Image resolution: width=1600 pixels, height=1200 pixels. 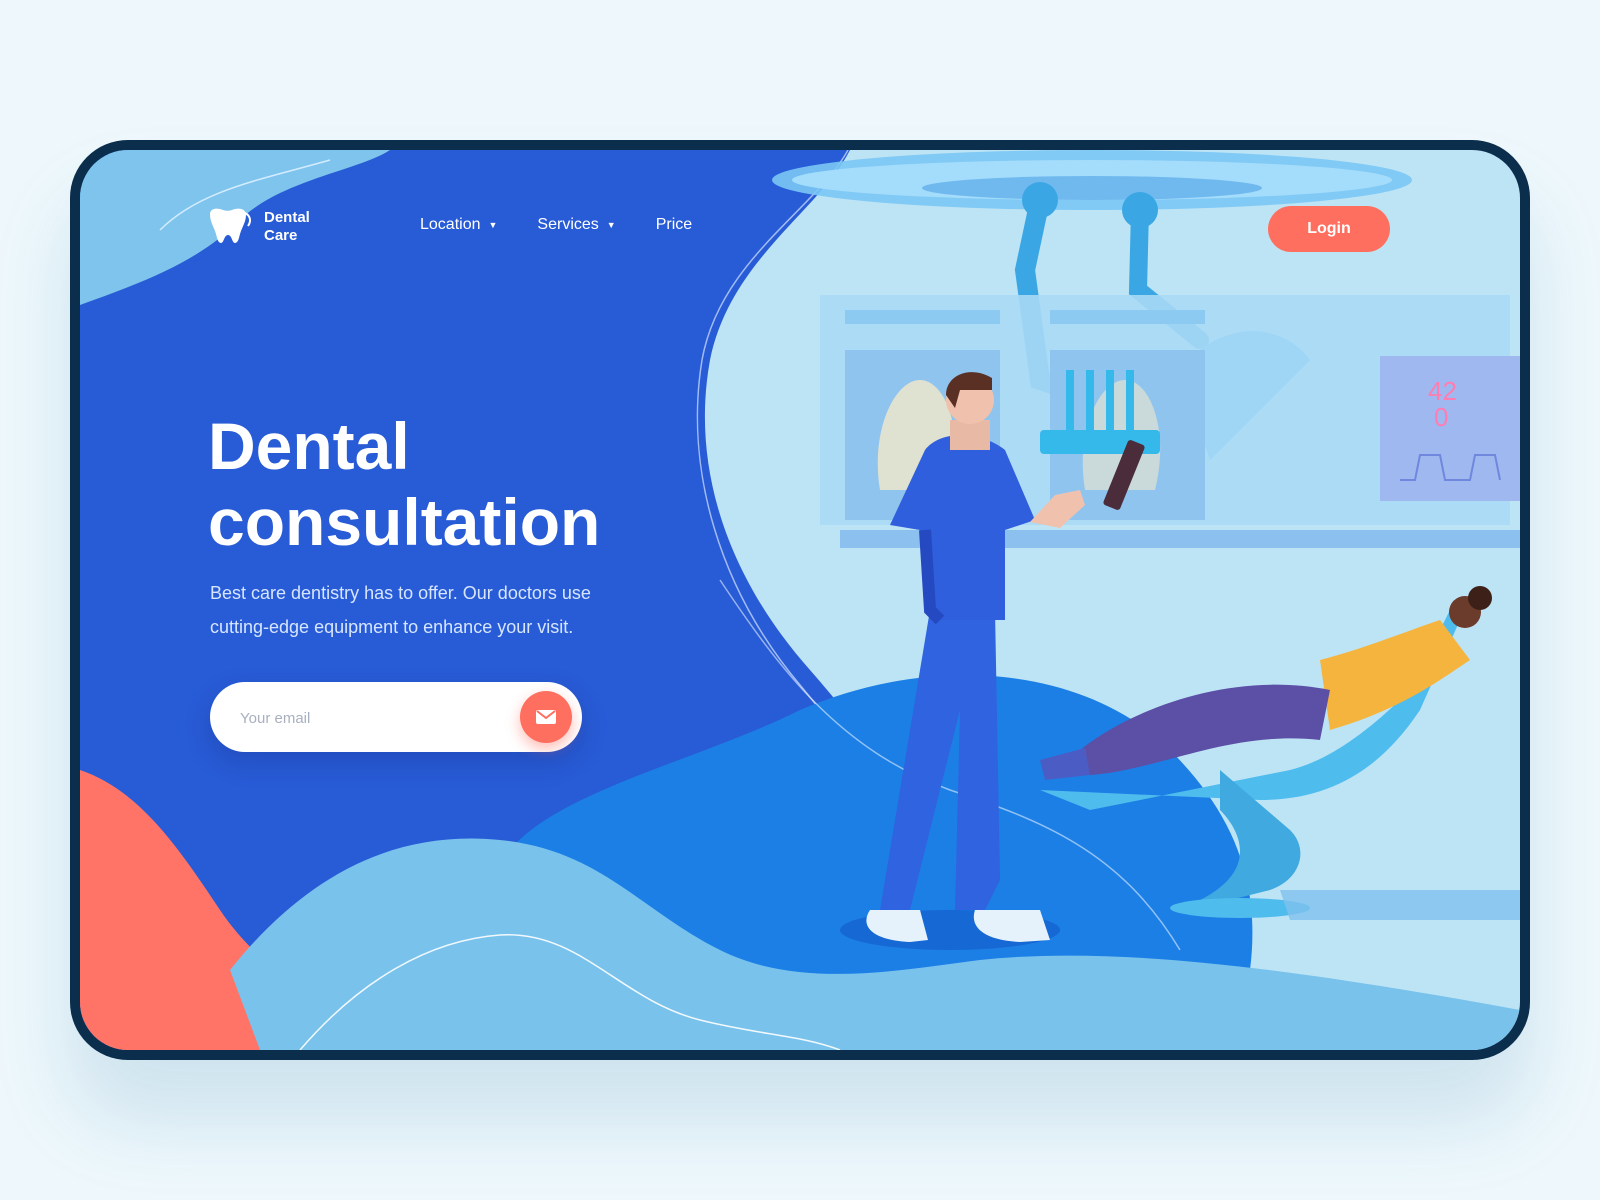 I want to click on tooth-icon, so click(x=230, y=225).